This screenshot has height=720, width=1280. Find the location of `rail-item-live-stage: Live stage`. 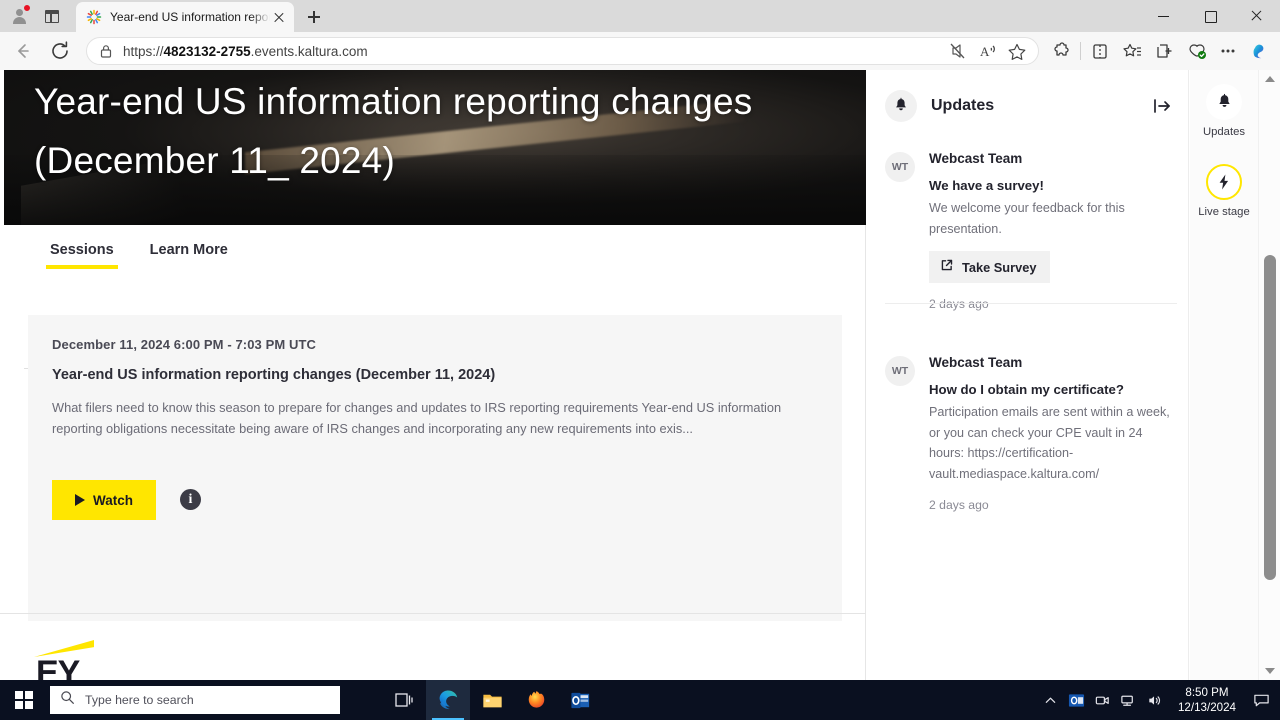

rail-item-live-stage: Live stage is located at coordinates (1224, 191).